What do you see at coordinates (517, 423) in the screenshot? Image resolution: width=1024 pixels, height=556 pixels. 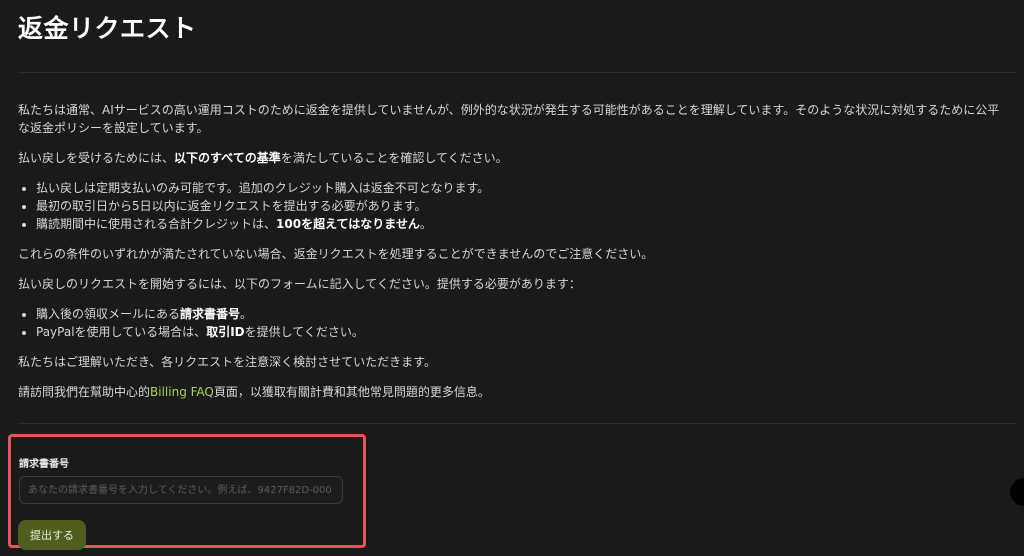 I see `form-divider` at bounding box center [517, 423].